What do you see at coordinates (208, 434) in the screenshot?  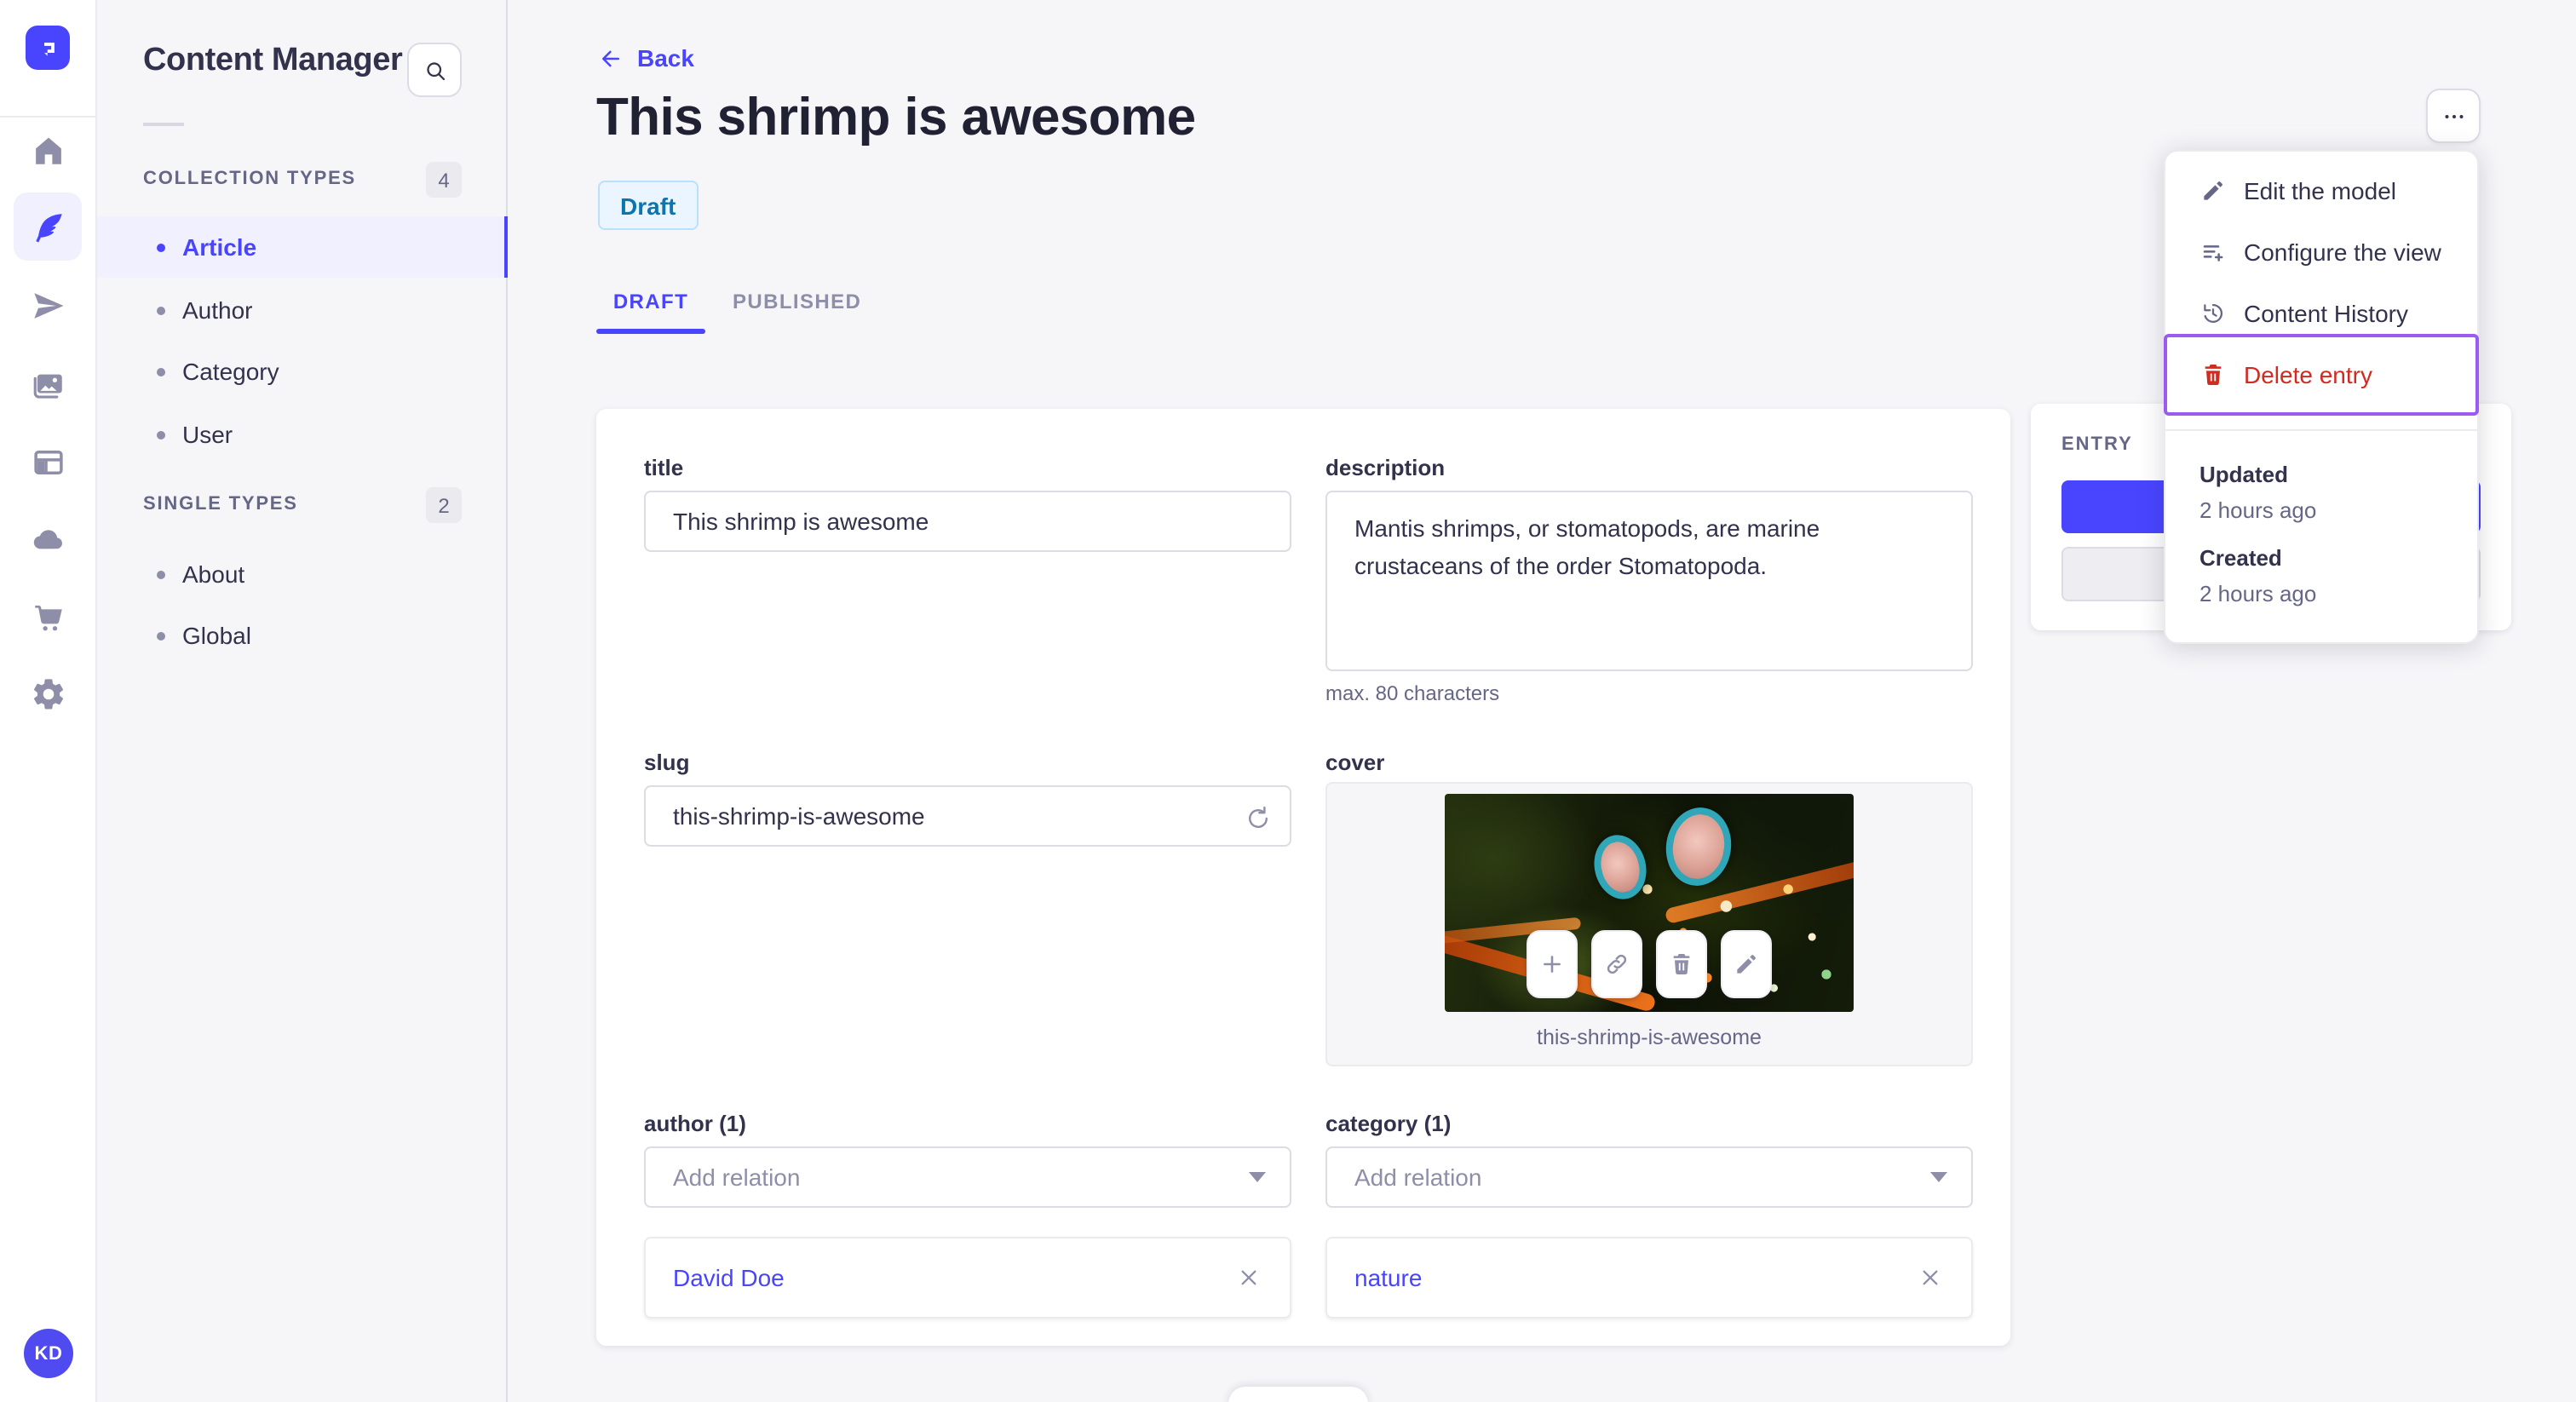 I see `sidebar-item-label: User` at bounding box center [208, 434].